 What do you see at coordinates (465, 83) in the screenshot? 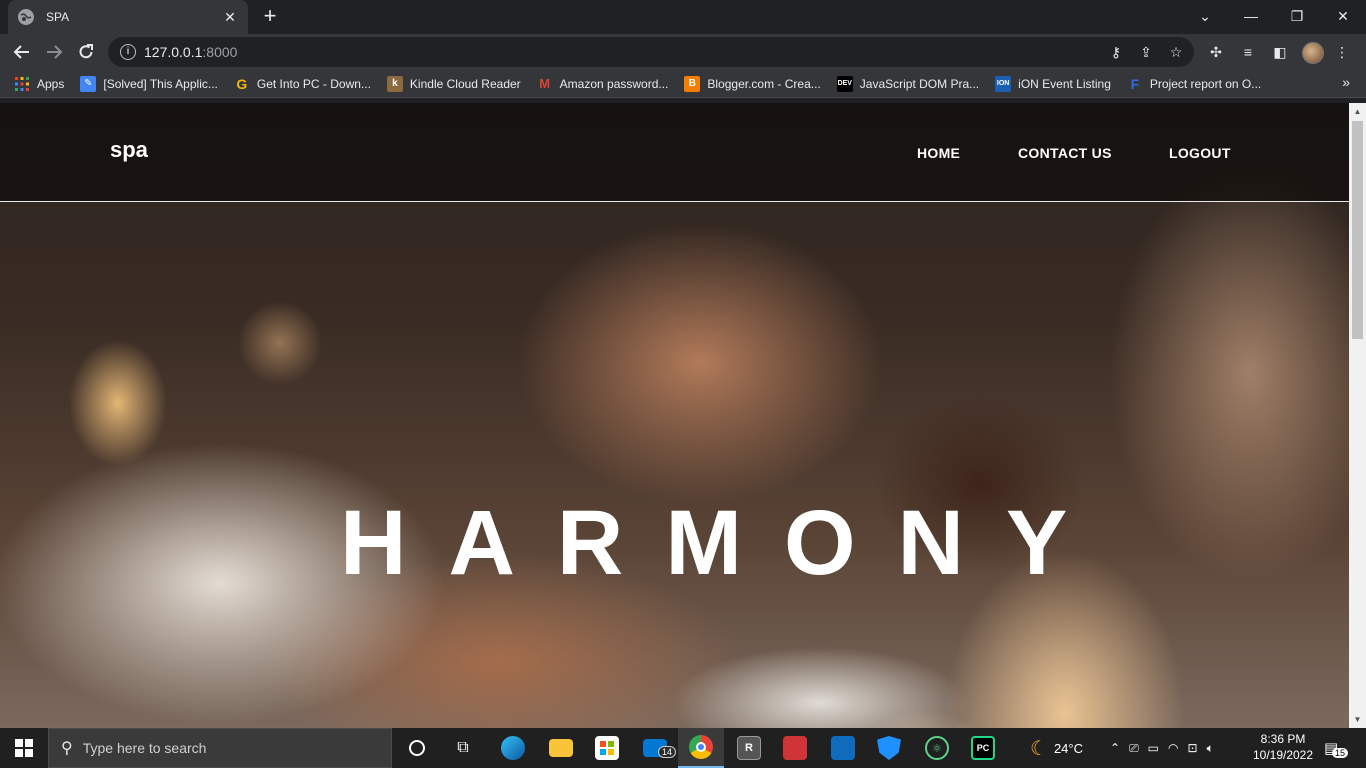
I see `bookmark-label: Kindle Cloud Reader` at bounding box center [465, 83].